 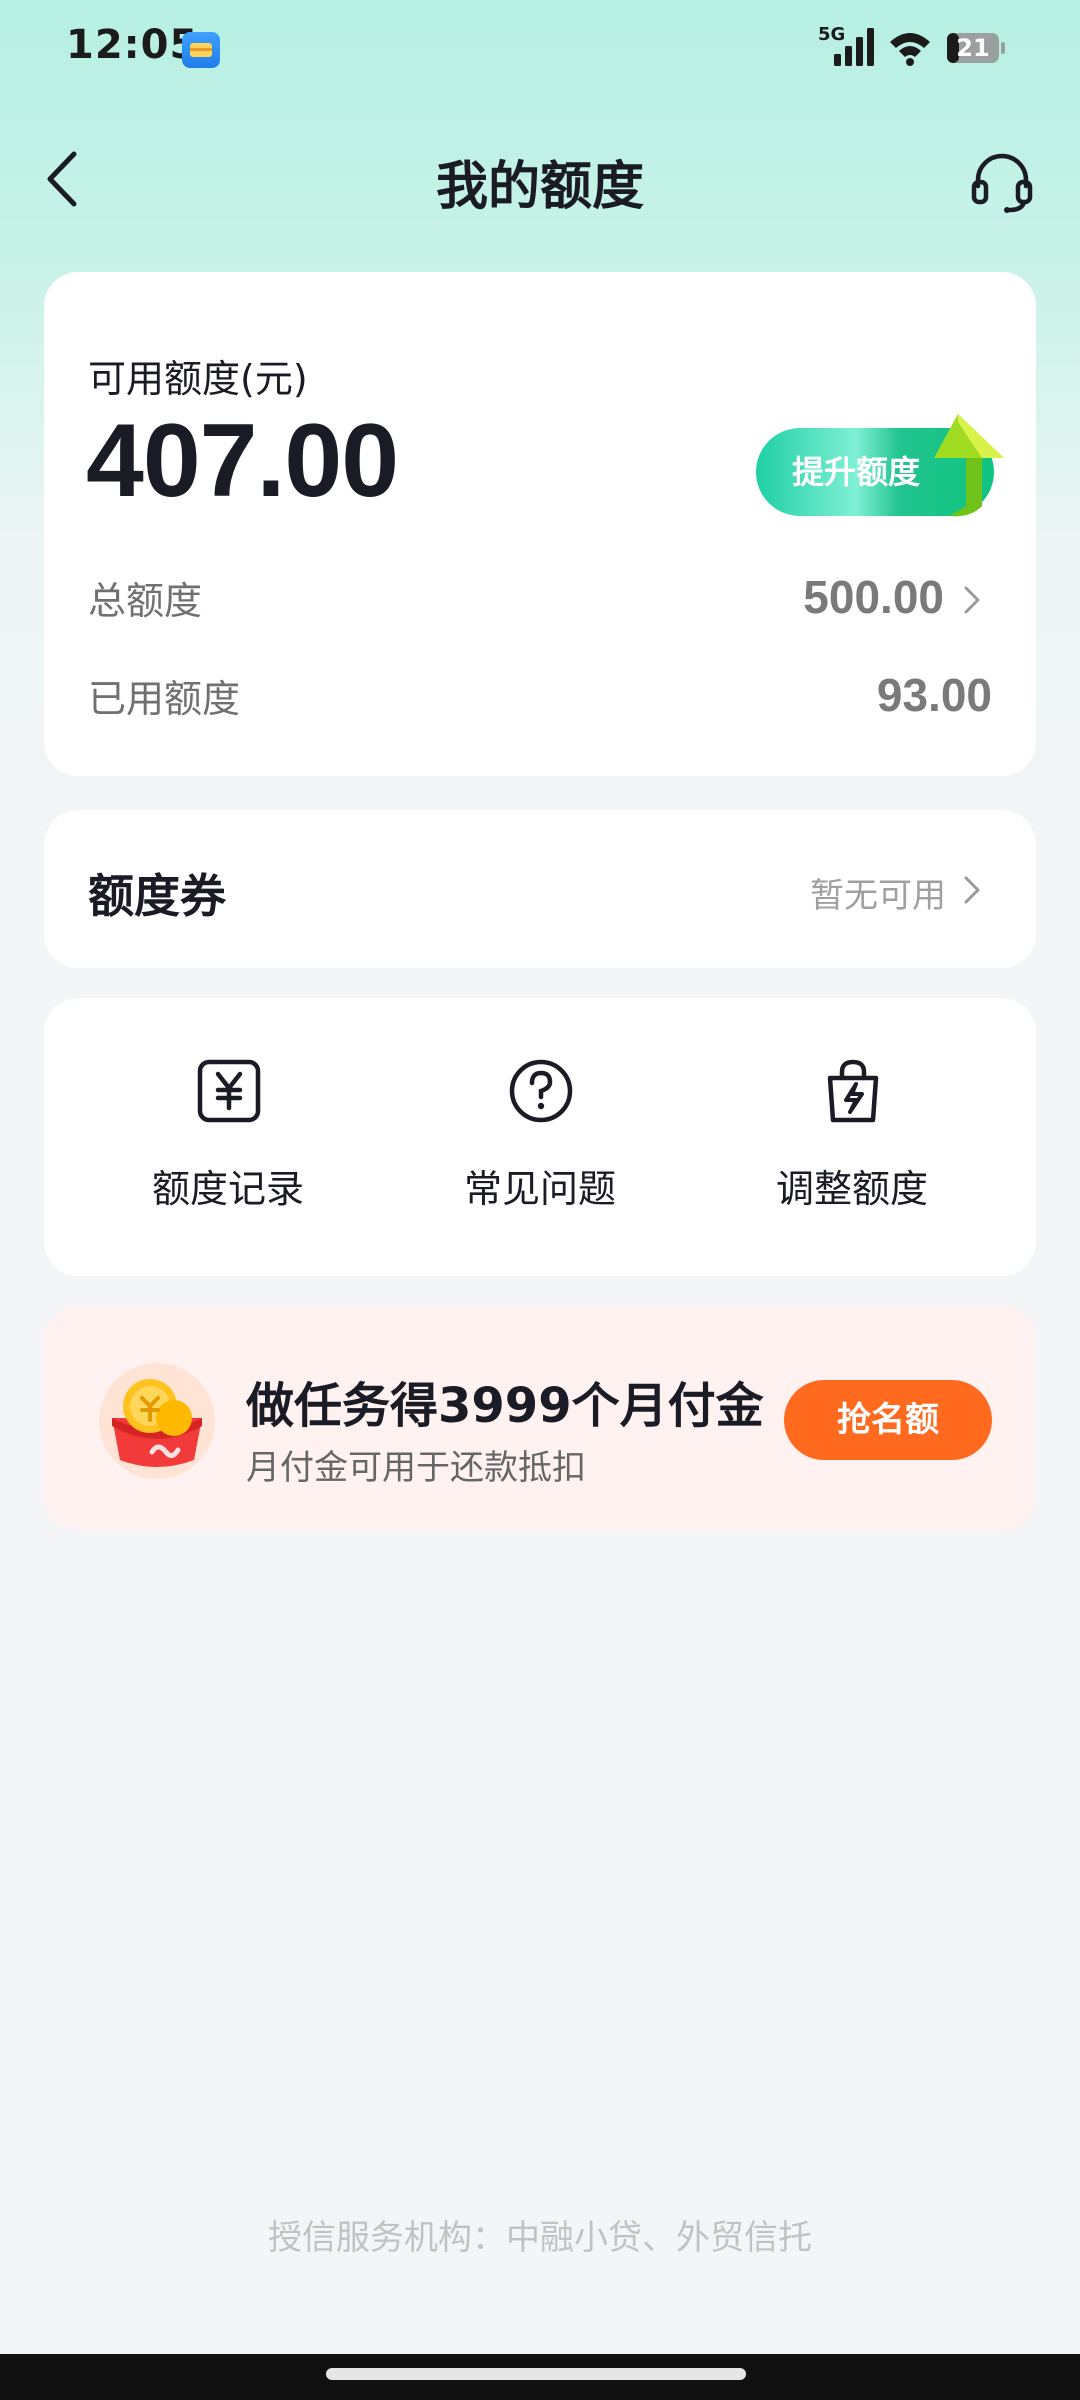 I want to click on limit-record-shortcut: 额度记录, so click(x=228, y=1143).